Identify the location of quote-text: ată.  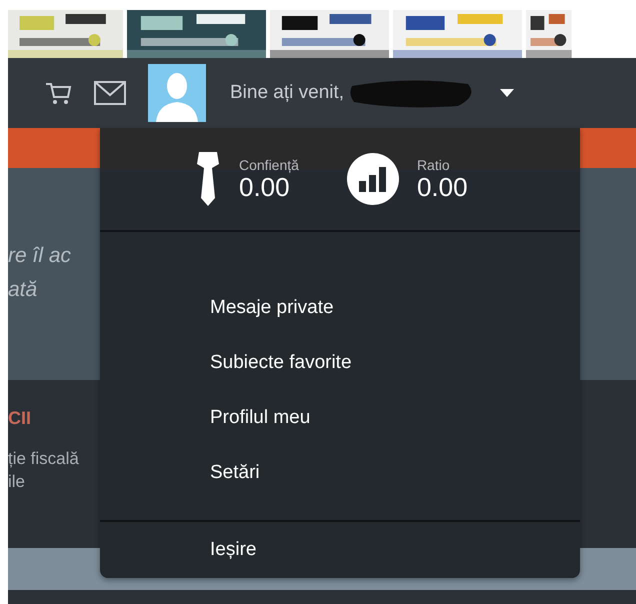
(23, 290).